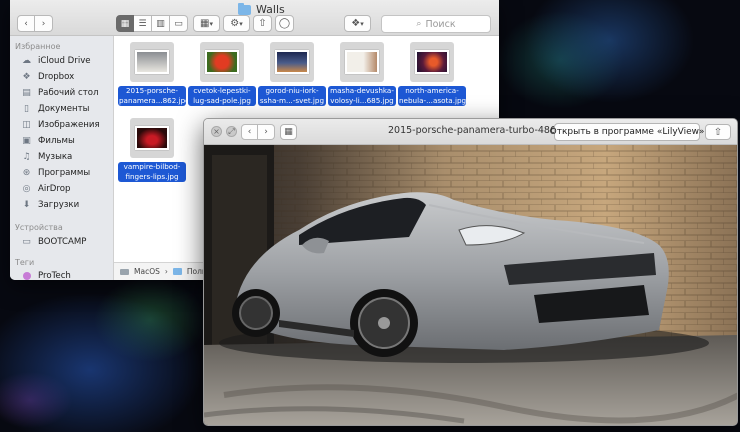  Describe the element at coordinates (362, 100) in the screenshot. I see `file-name-line: volosy-li...685.jpg` at that location.